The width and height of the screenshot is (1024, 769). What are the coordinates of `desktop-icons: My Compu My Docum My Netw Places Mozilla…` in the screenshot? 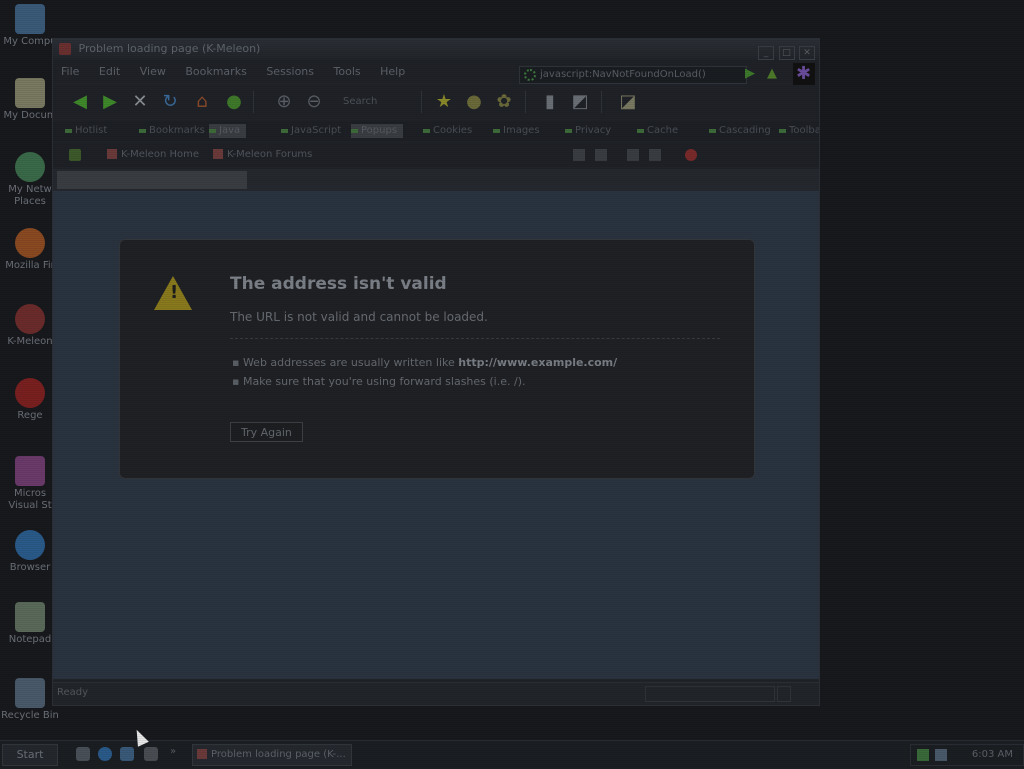 It's located at (30, 370).